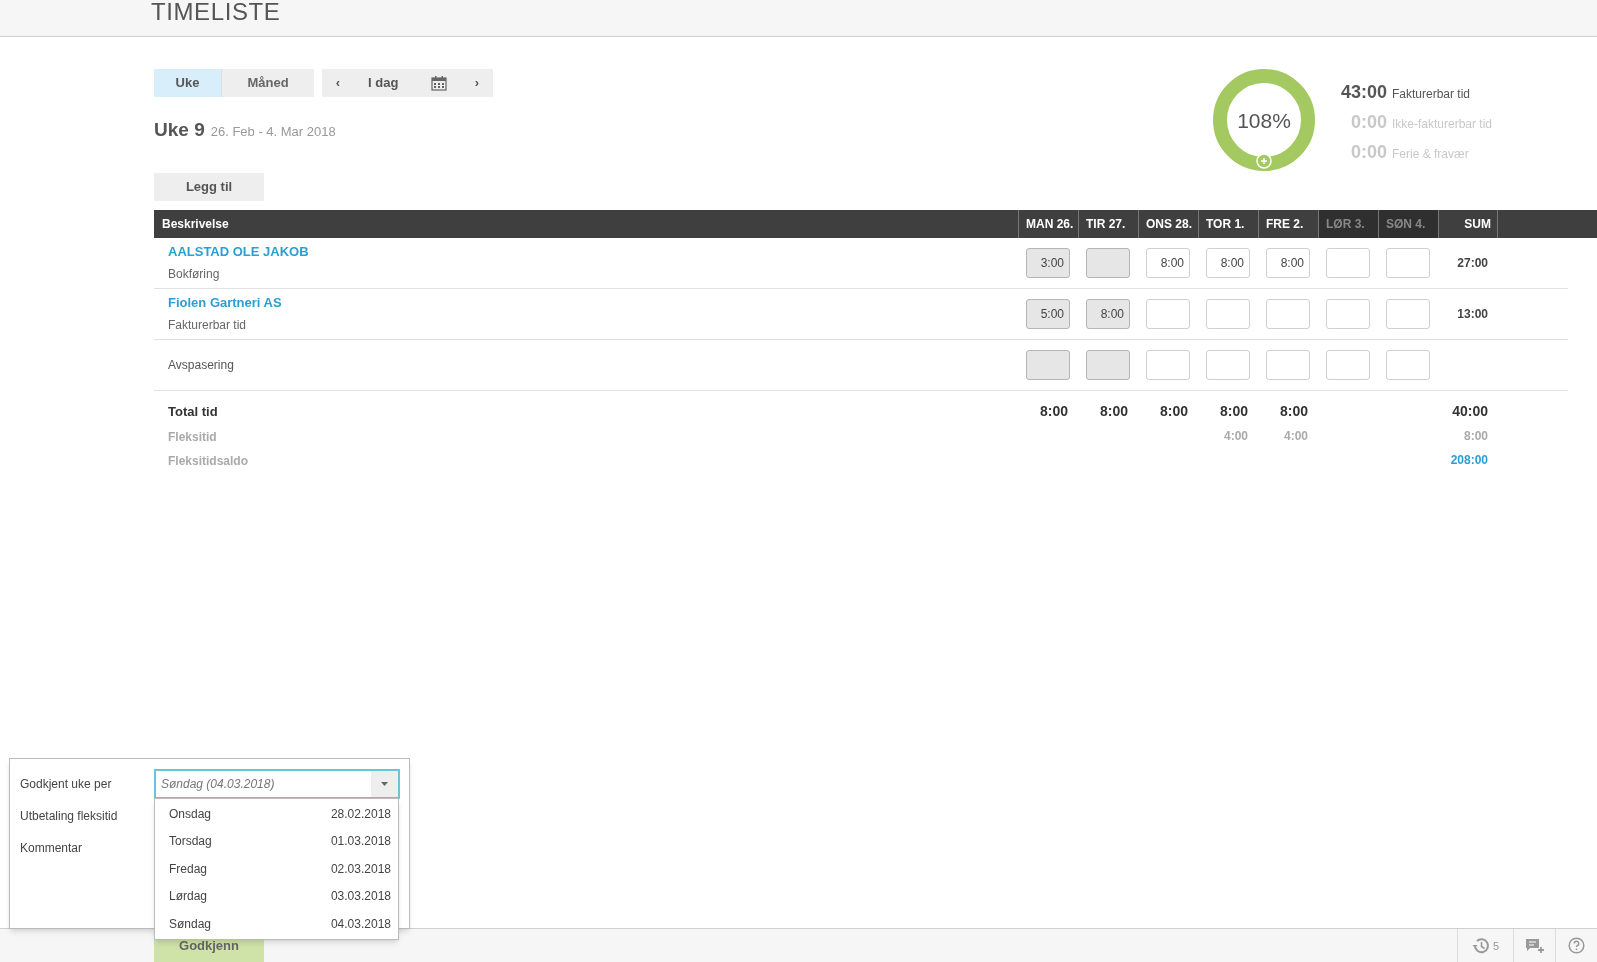 The height and width of the screenshot is (962, 1597). I want to click on option-date: 02.03.2018, so click(360, 869).